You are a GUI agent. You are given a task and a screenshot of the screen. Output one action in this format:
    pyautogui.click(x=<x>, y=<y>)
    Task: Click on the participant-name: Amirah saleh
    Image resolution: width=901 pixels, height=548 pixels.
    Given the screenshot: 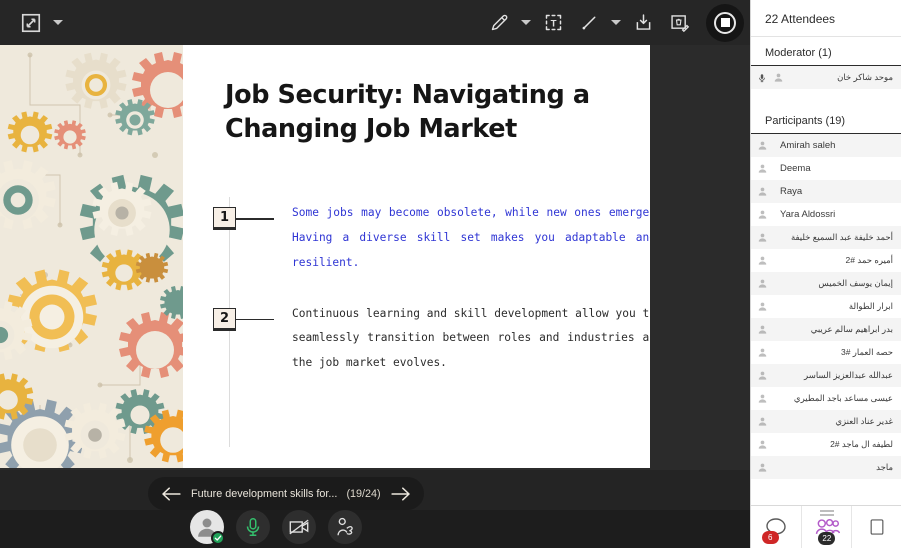 What is the action you would take?
    pyautogui.click(x=808, y=145)
    